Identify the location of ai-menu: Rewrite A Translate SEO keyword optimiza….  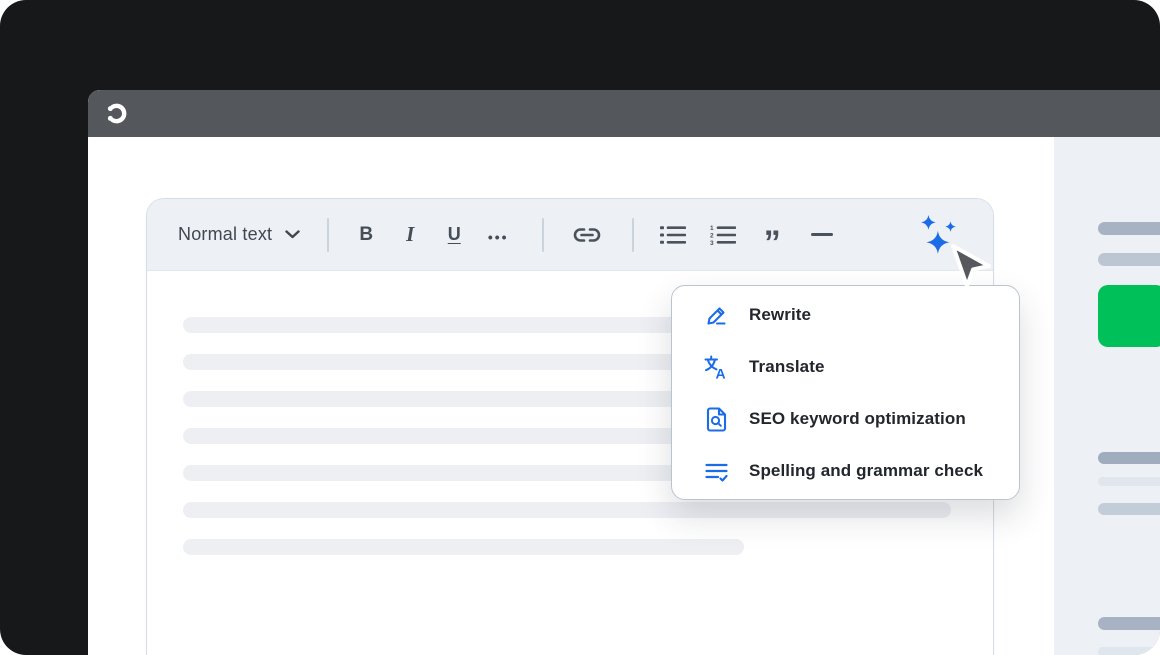
(845, 392).